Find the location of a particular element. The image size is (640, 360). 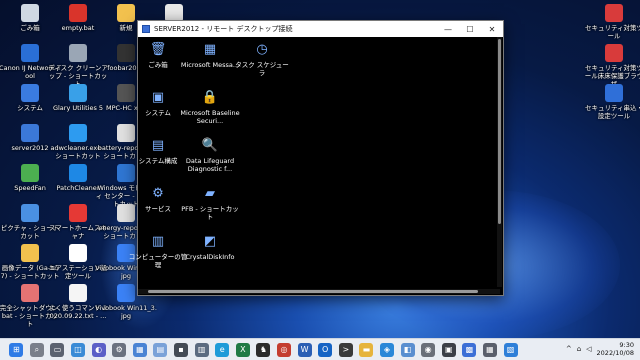

remote-desktop-icon-label: PFB - ショートカット is located at coordinates (210, 213).